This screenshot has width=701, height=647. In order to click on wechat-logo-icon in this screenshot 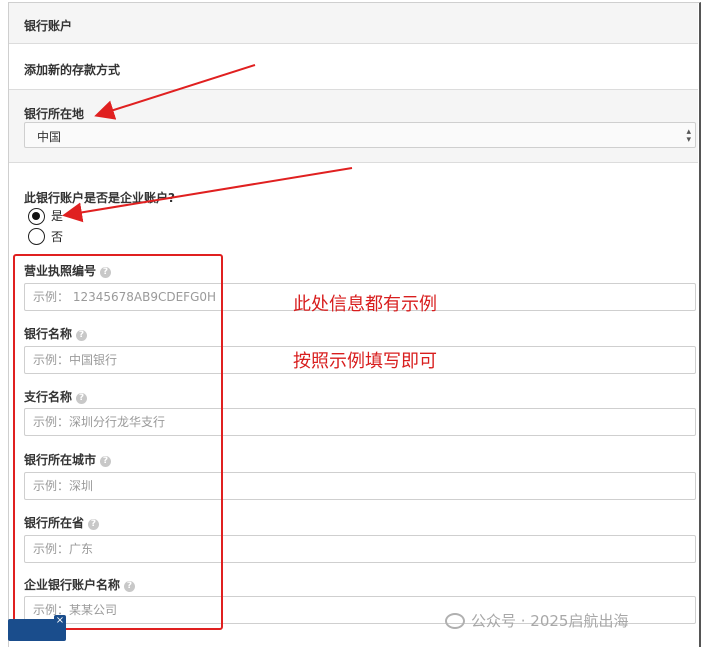, I will do `click(455, 621)`.